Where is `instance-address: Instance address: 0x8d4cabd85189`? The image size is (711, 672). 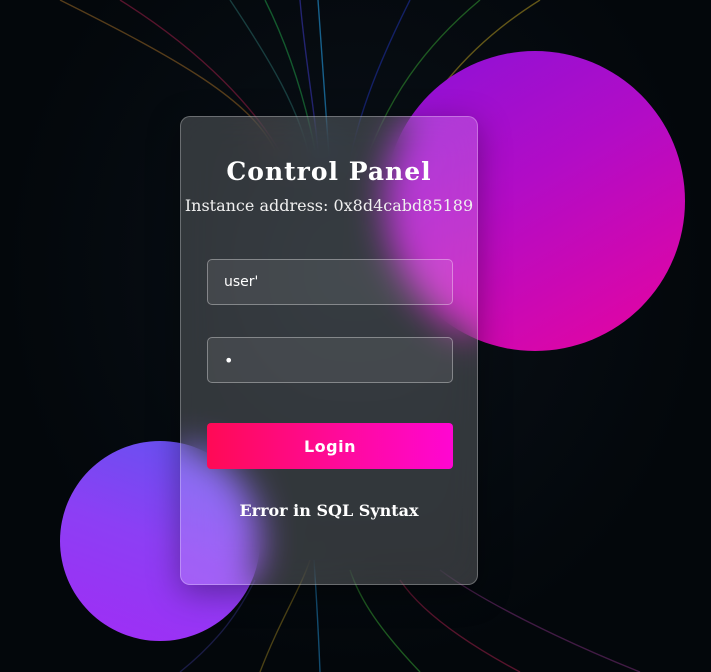 instance-address: Instance address: 0x8d4cabd85189 is located at coordinates (329, 205).